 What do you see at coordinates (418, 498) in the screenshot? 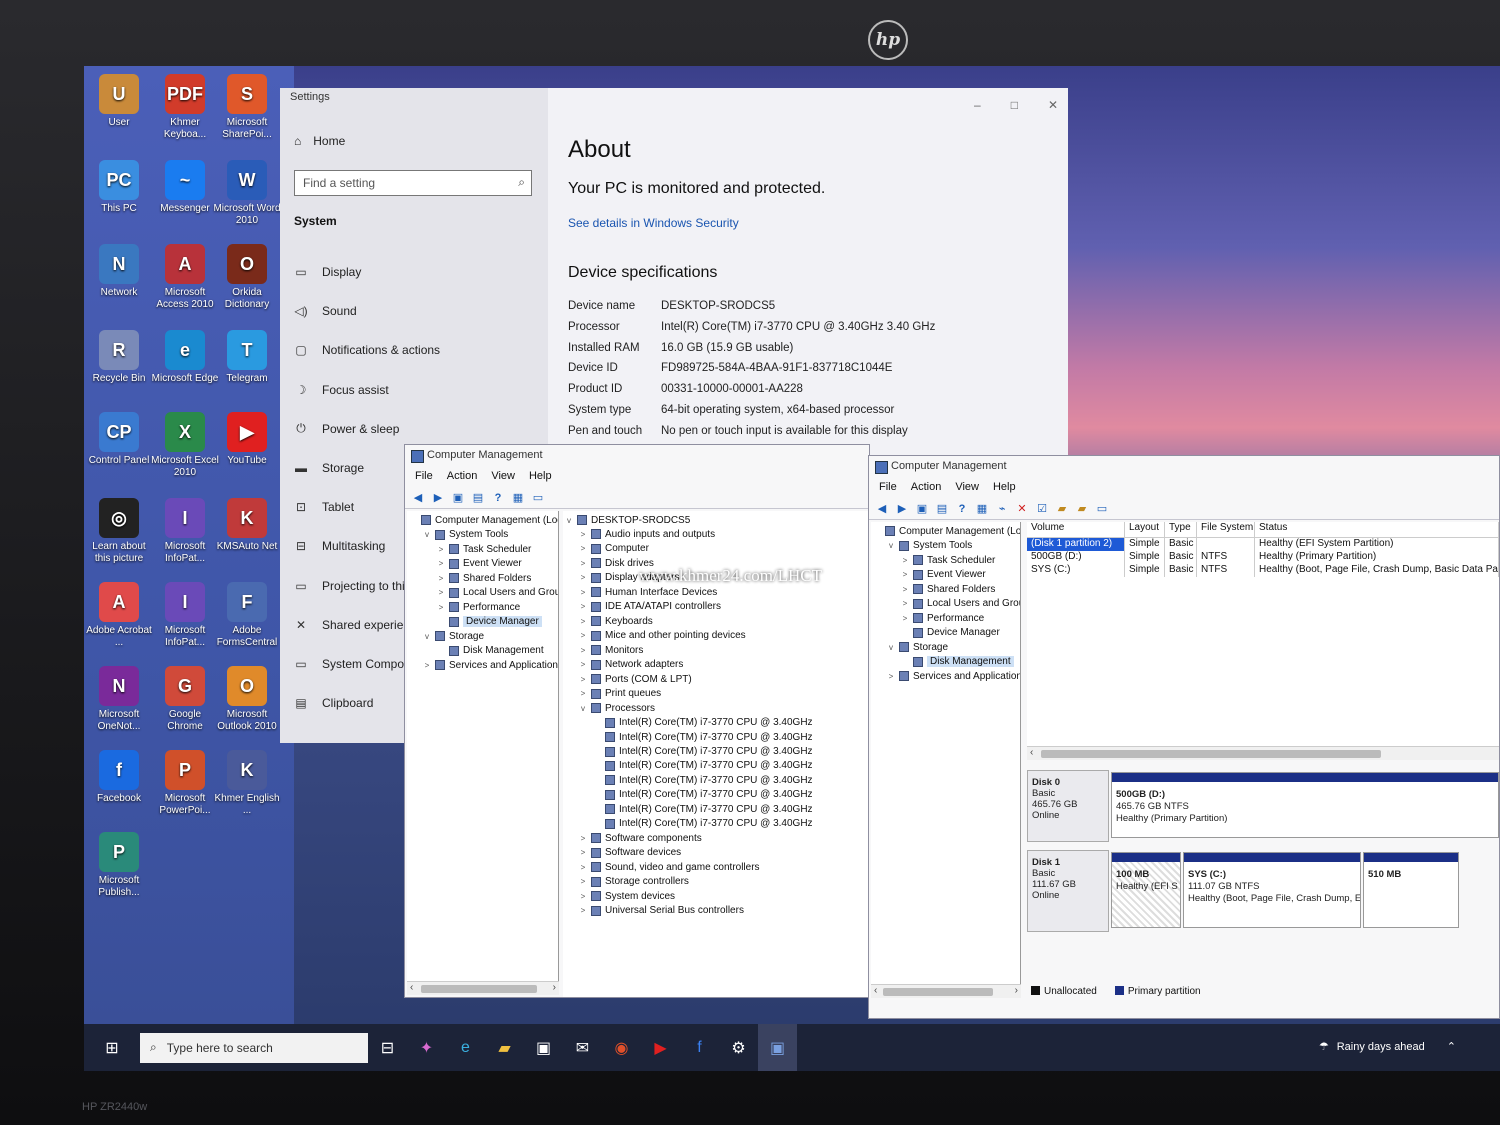
I see `back-icon: ◀` at bounding box center [418, 498].